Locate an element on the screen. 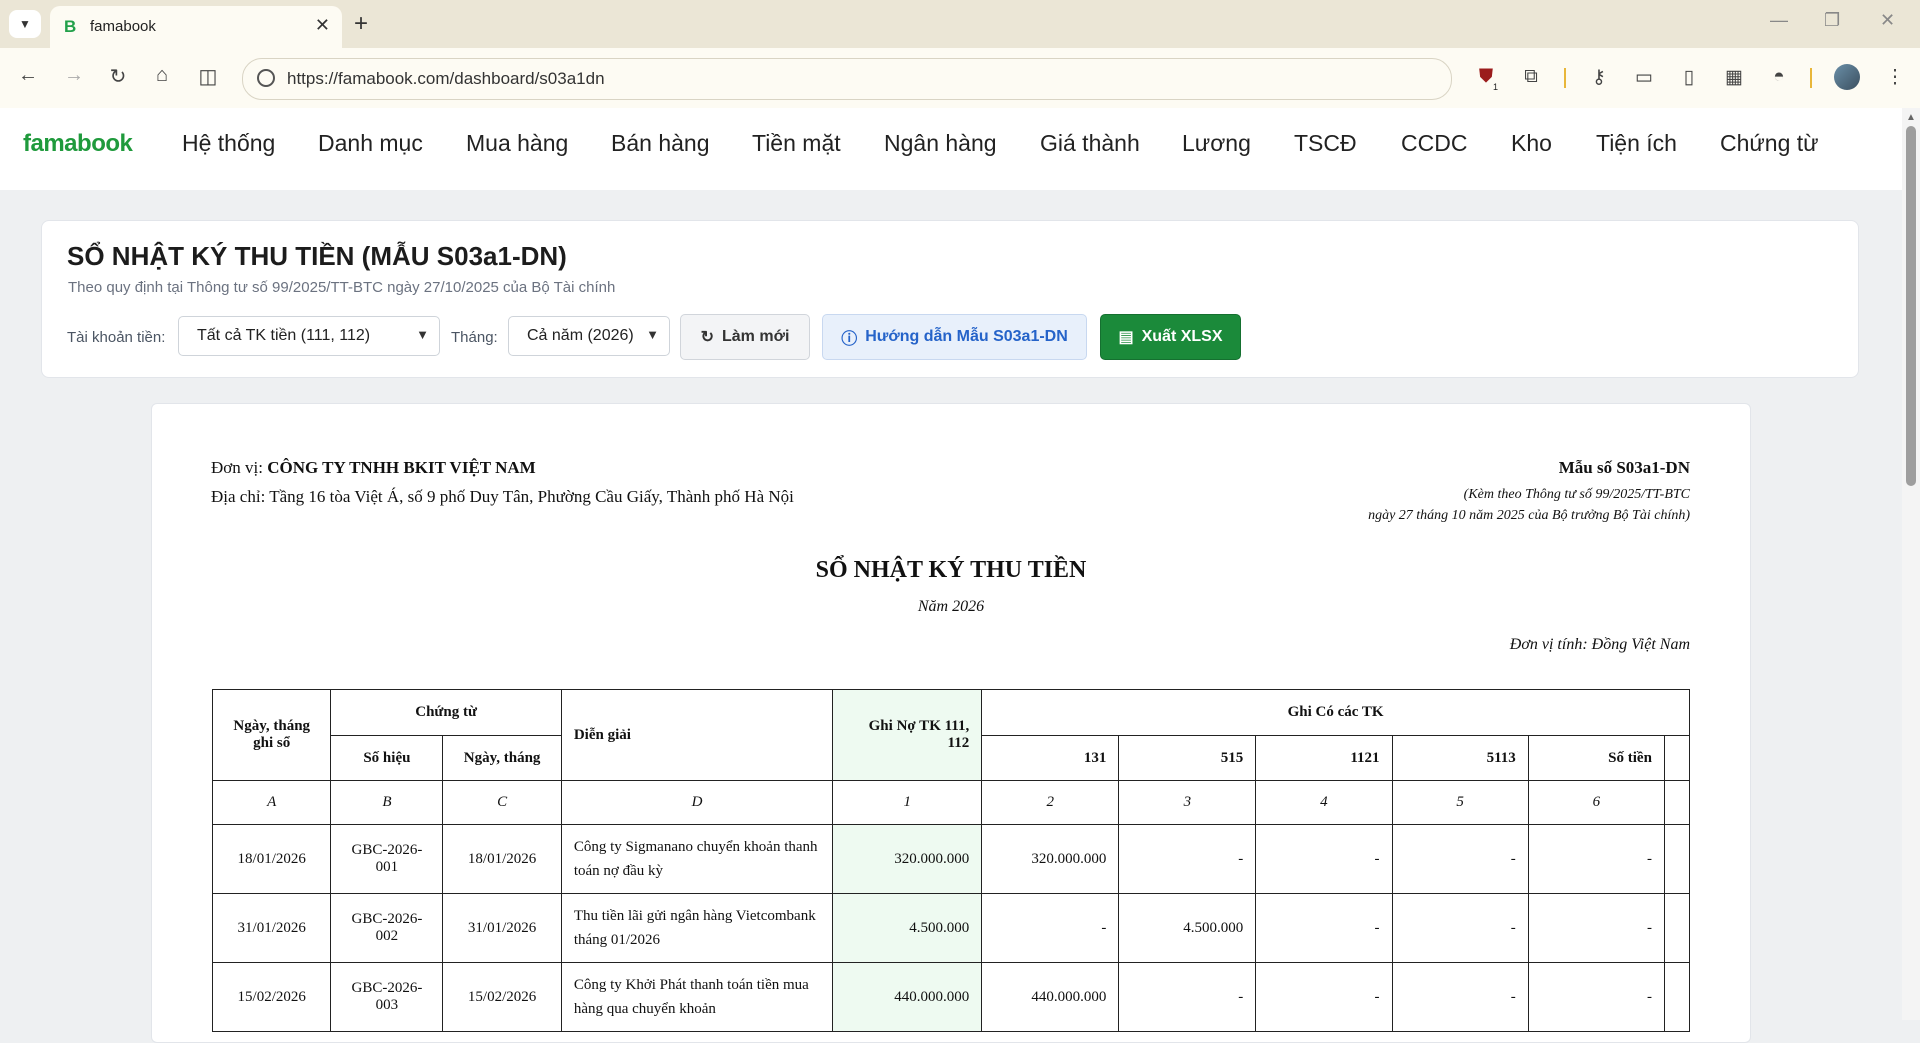  new-tab-button: + is located at coordinates (361, 24).